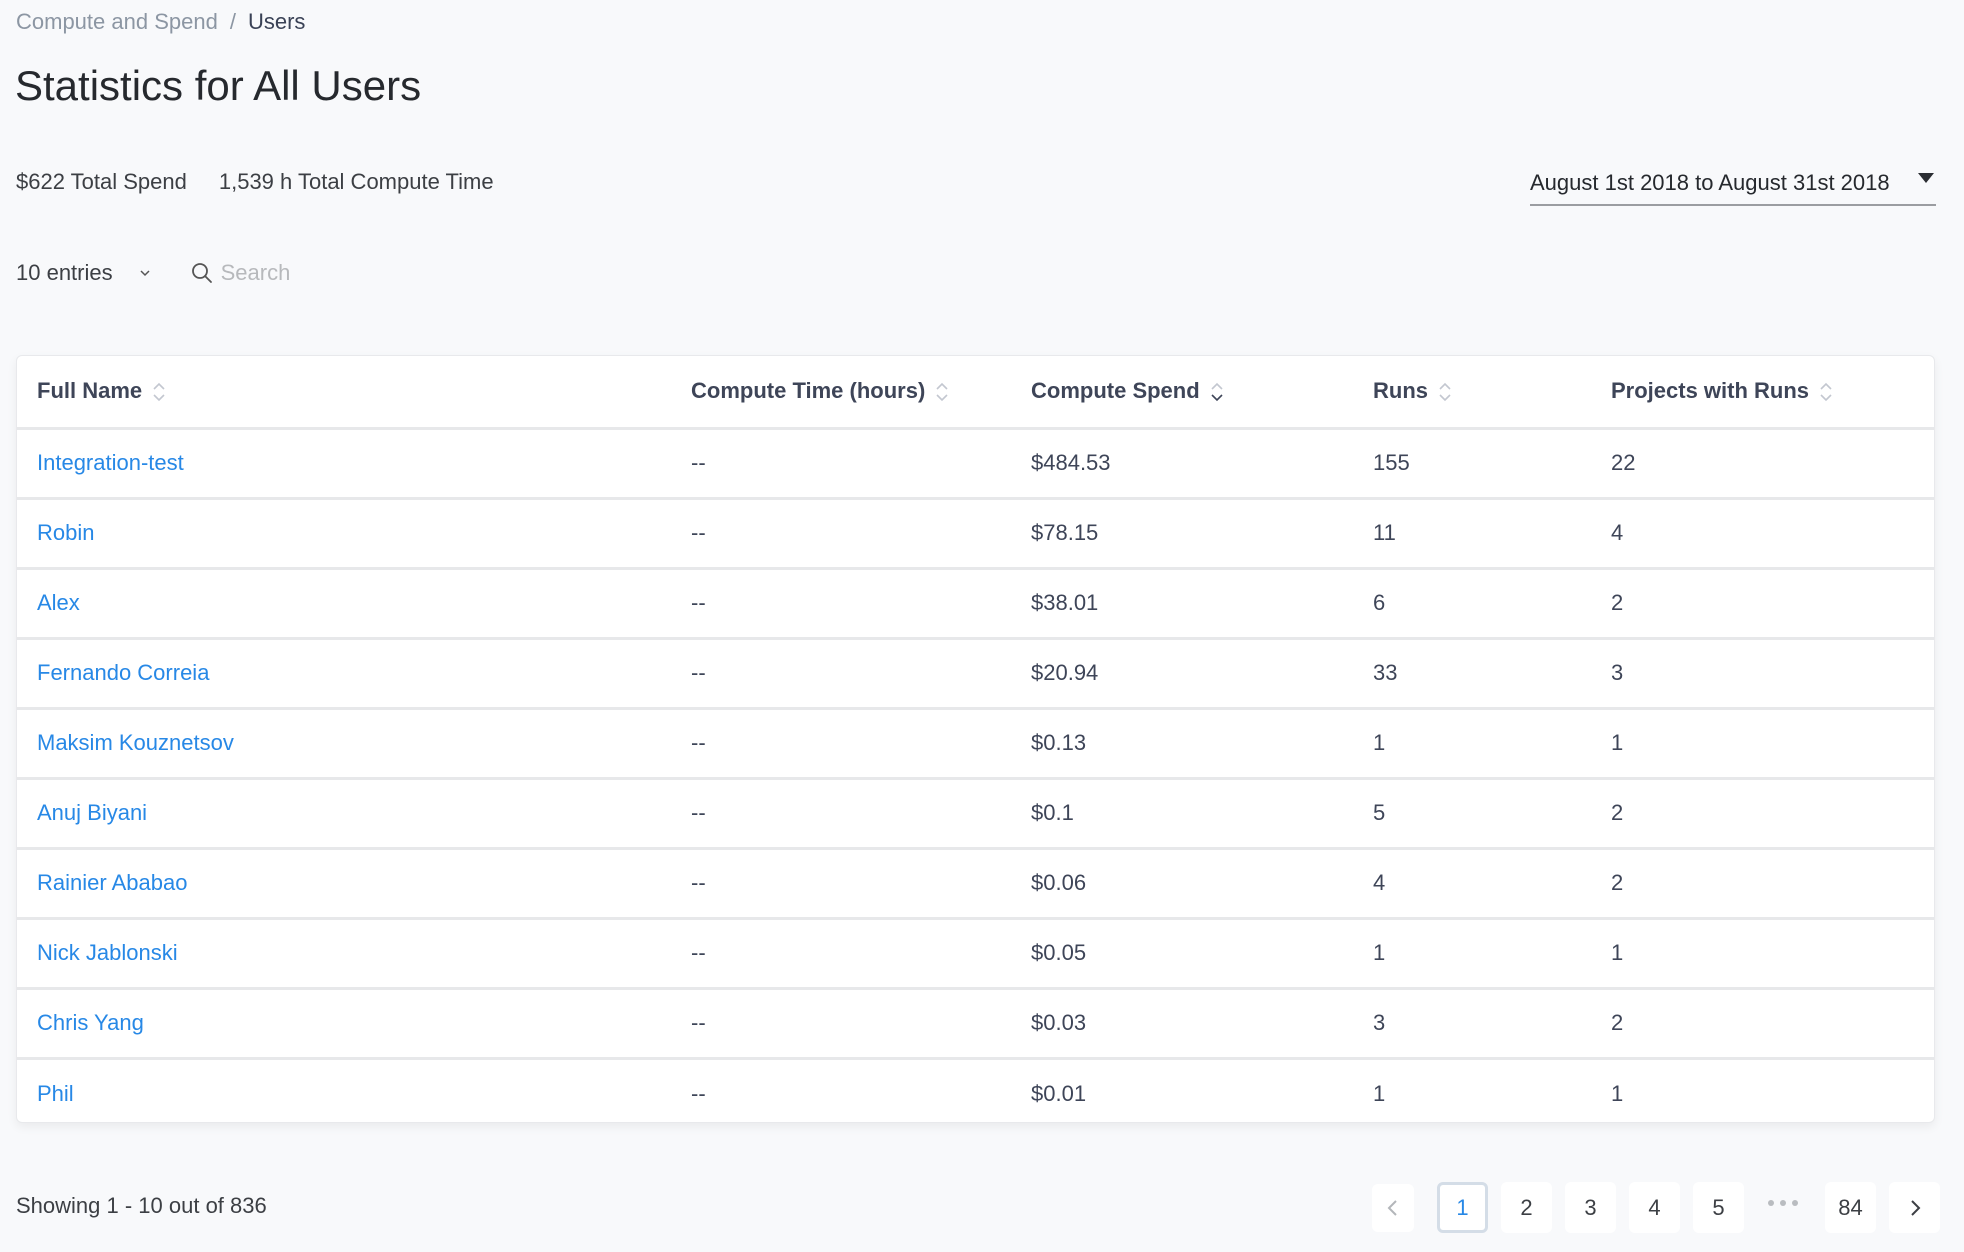  Describe the element at coordinates (344, 954) in the screenshot. I see `full-name-cell: Nick Jablonski` at that location.